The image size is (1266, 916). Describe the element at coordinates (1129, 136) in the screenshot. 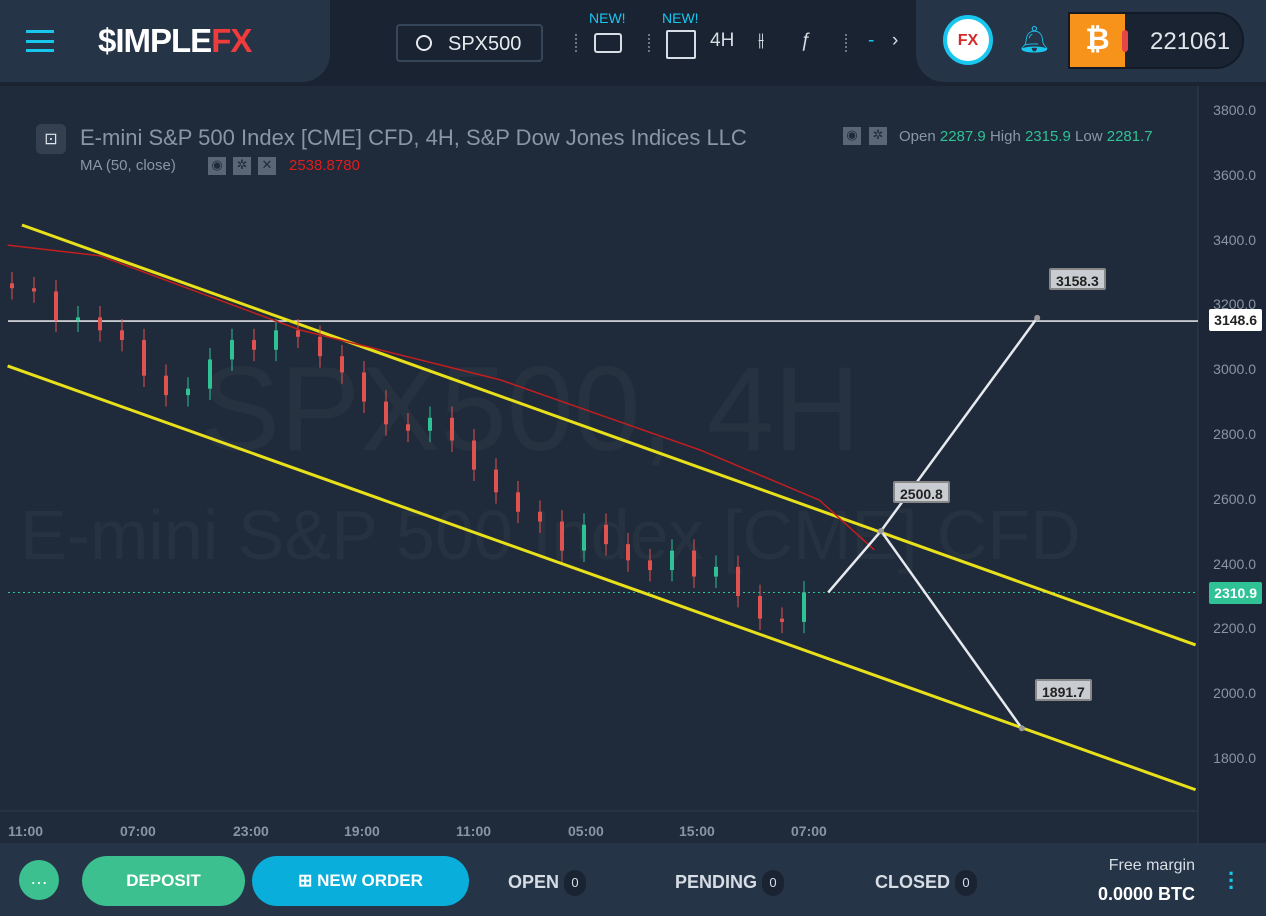

I see `low-value: 2281.7` at that location.